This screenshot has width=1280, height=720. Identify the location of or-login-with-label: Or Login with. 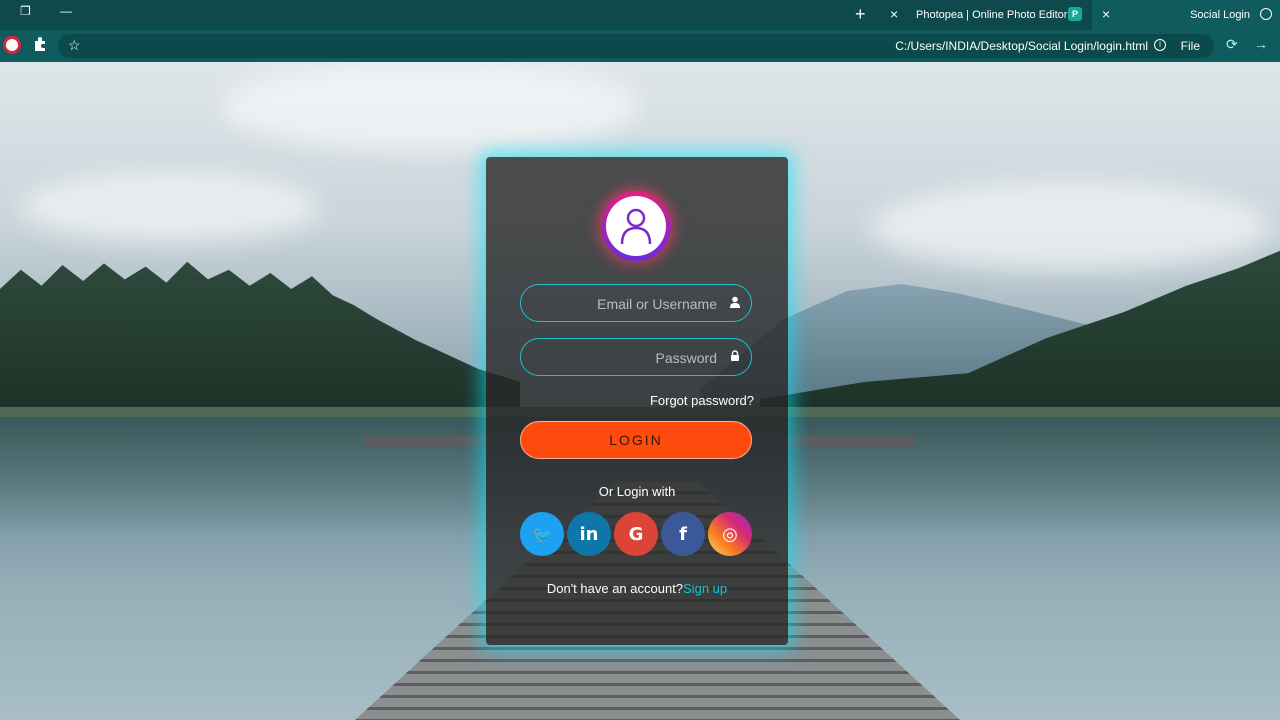
(637, 491).